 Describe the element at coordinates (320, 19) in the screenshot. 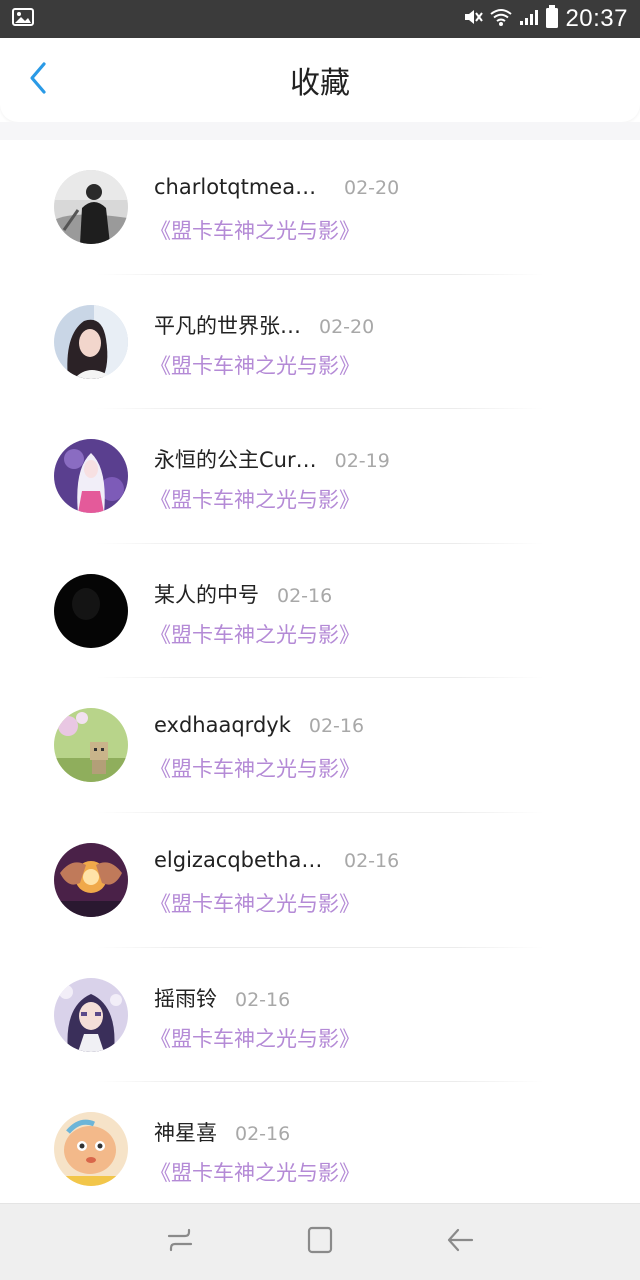

I see `status-bar: 20:37` at that location.